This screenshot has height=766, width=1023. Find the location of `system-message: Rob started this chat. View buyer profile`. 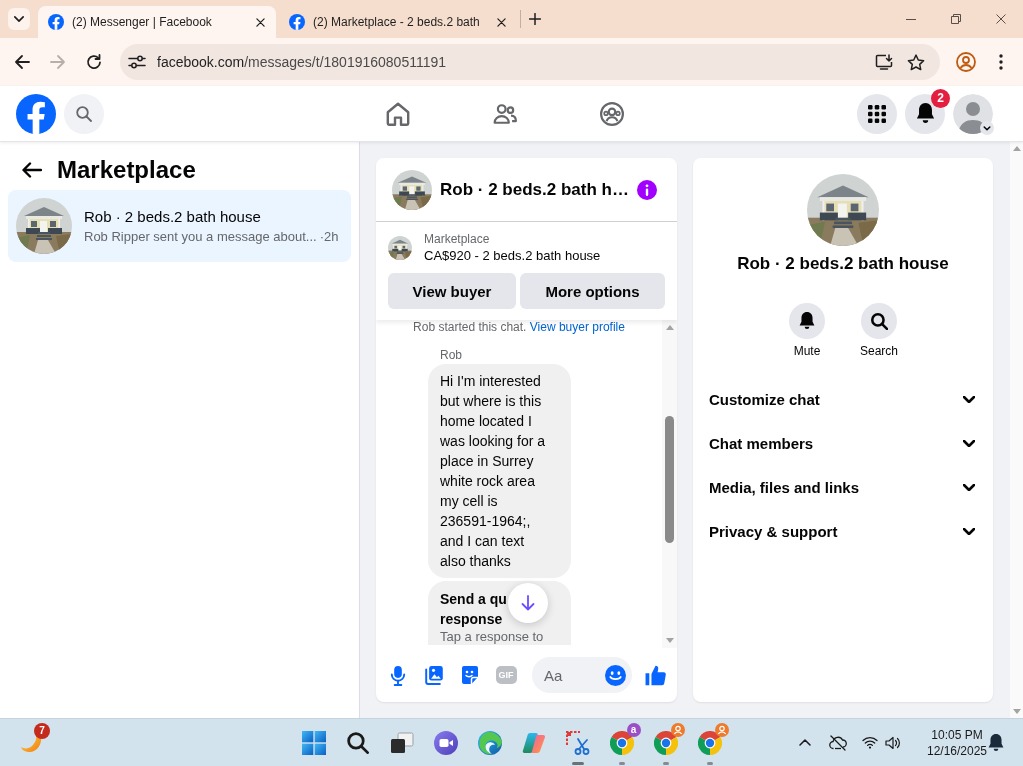

system-message: Rob started this chat. View buyer profile is located at coordinates (519, 327).